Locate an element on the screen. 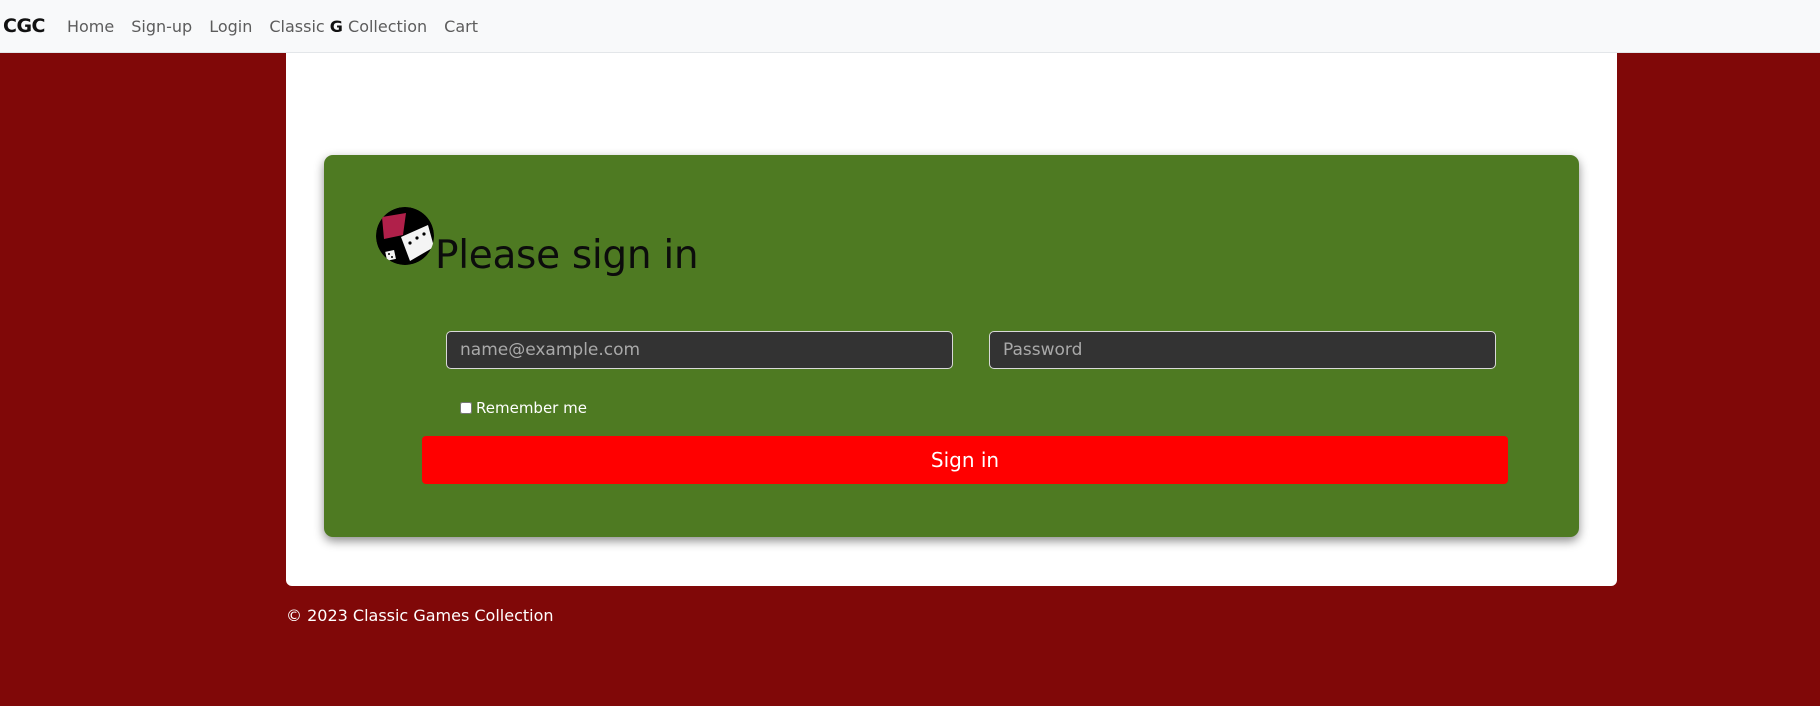 The image size is (1820, 706). nav-link-home: Home is located at coordinates (90, 26).